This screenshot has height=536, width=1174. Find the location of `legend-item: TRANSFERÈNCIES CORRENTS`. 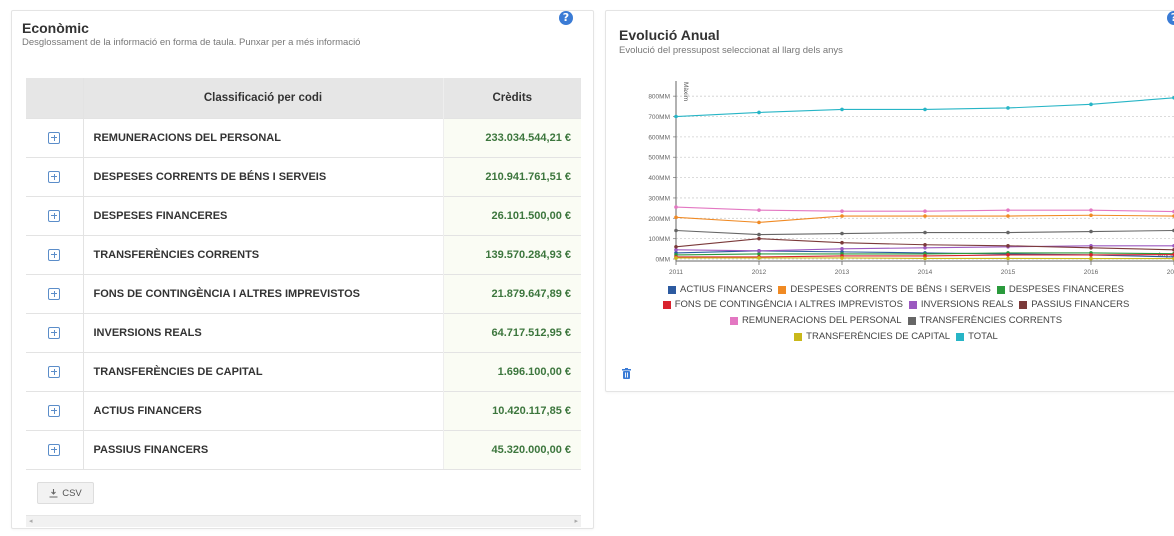

legend-item: TRANSFERÈNCIES CORRENTS is located at coordinates (985, 320).